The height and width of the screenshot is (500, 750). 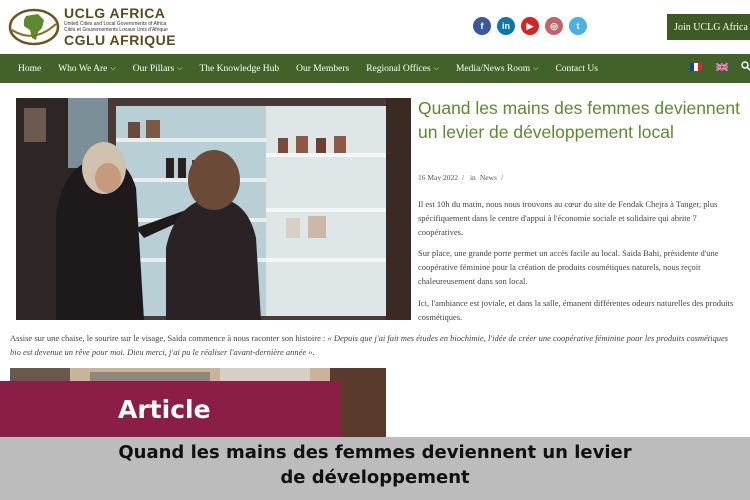 I want to click on nav-item-label: Our Pillars, so click(x=153, y=68).